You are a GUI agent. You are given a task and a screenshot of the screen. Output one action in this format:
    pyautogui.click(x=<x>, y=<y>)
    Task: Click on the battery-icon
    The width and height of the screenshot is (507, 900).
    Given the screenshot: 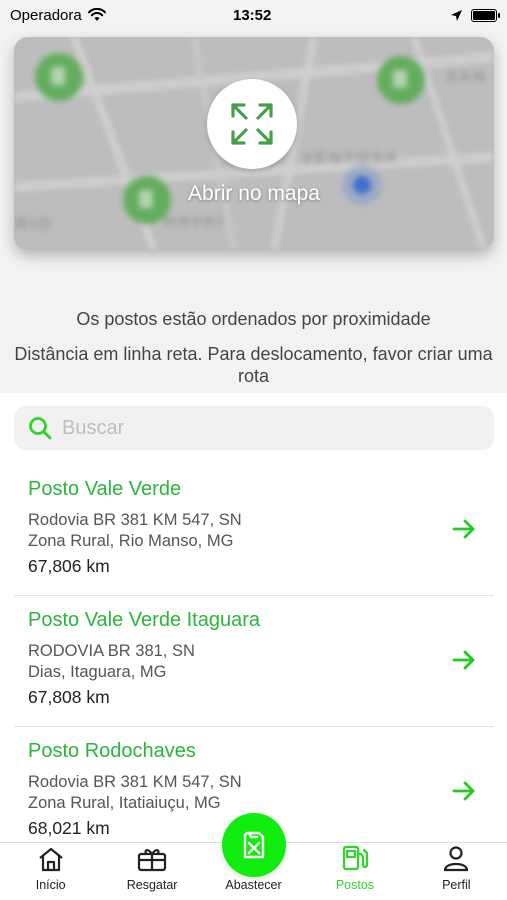 What is the action you would take?
    pyautogui.click(x=485, y=15)
    